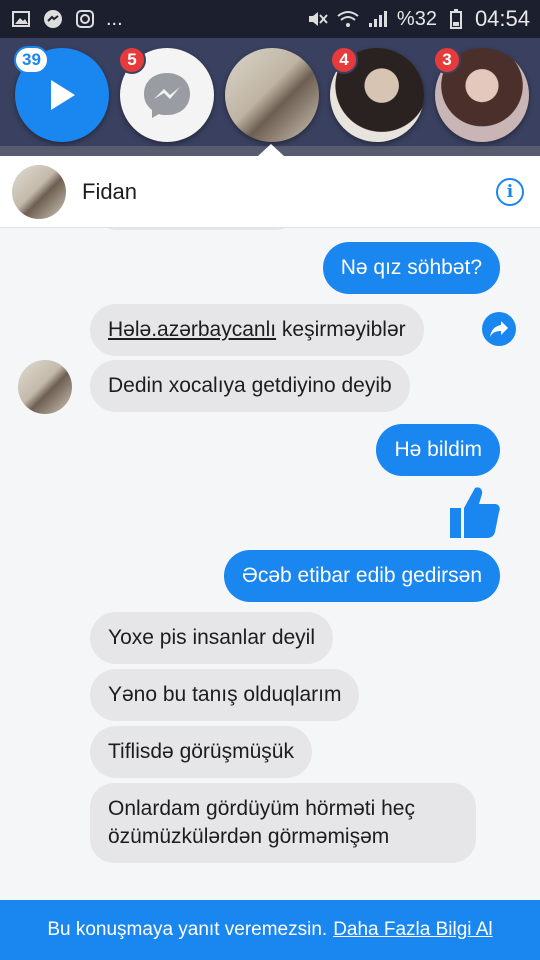 The image size is (540, 960). I want to click on mute-icon, so click(318, 19).